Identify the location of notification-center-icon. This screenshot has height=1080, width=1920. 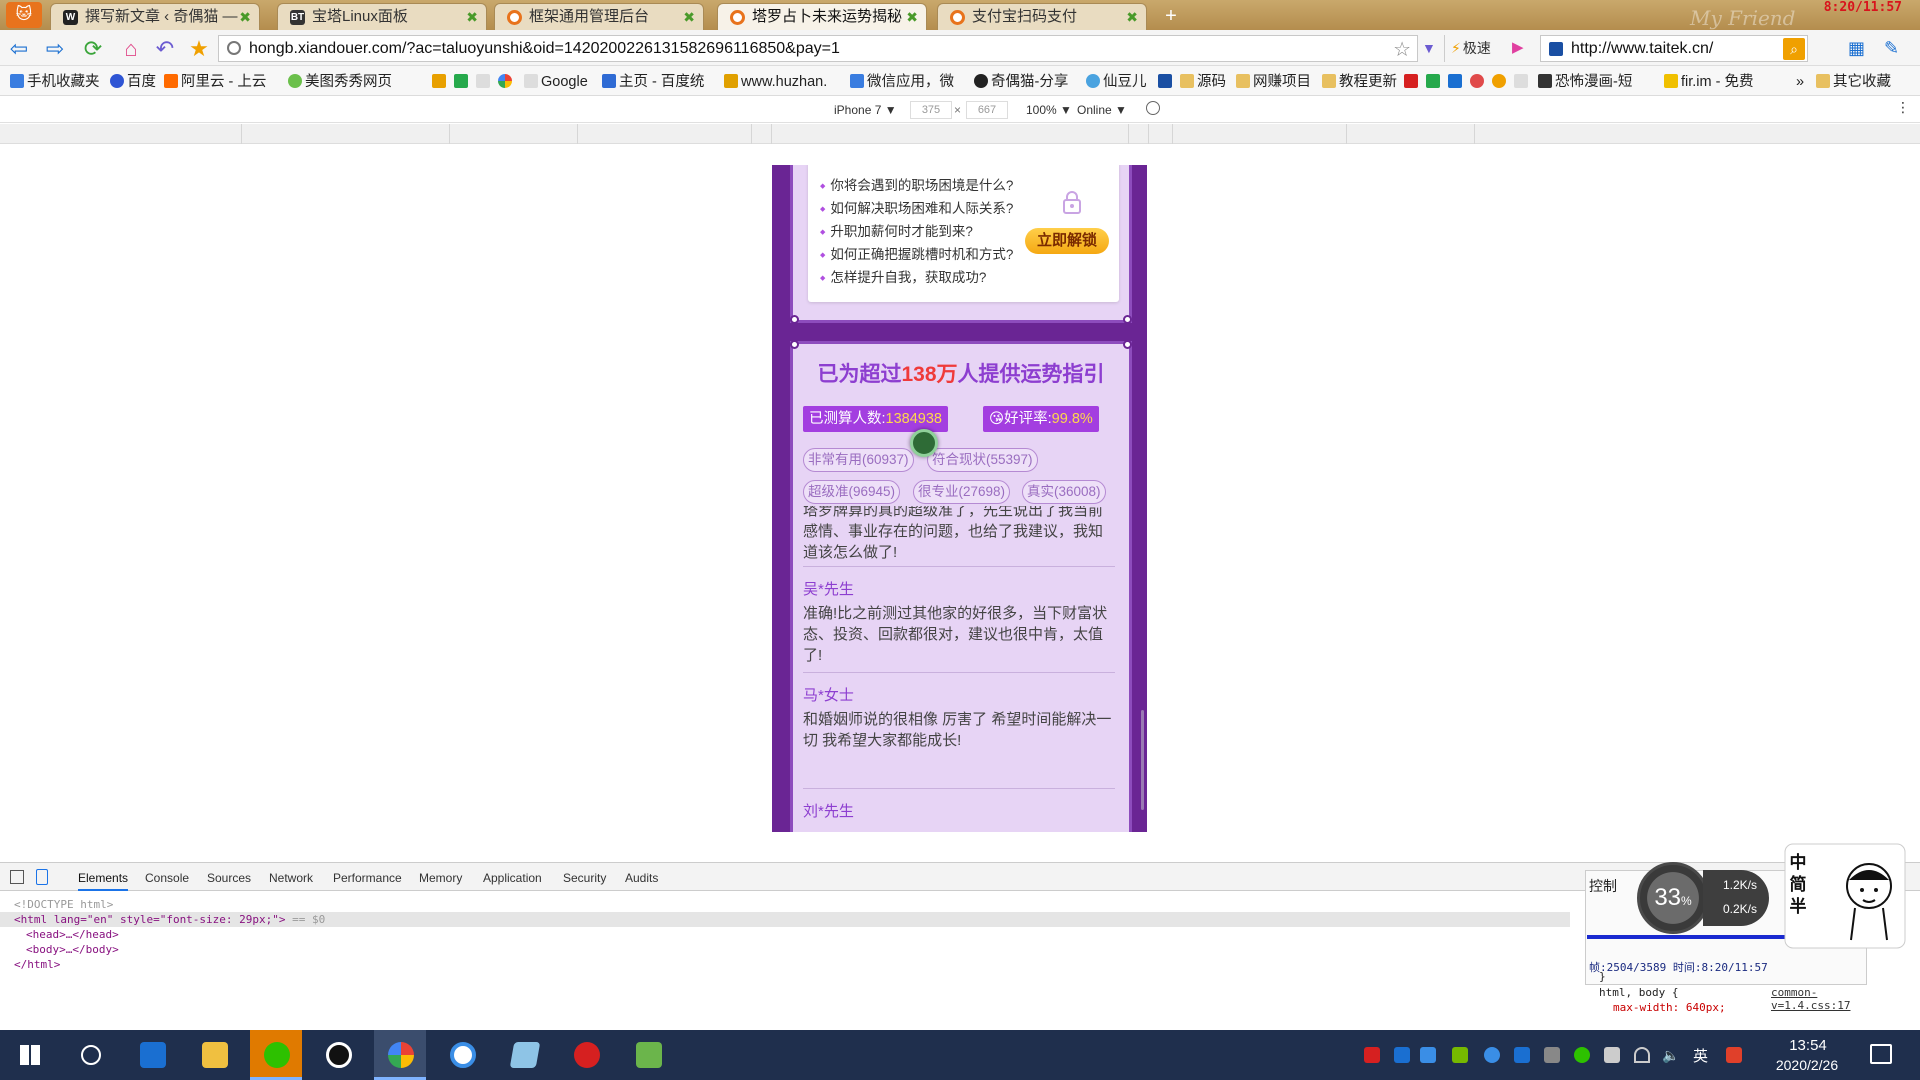
(1881, 1054).